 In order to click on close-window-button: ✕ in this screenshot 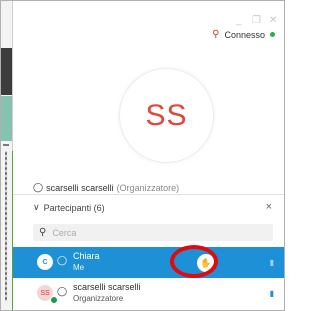, I will do `click(273, 20)`.